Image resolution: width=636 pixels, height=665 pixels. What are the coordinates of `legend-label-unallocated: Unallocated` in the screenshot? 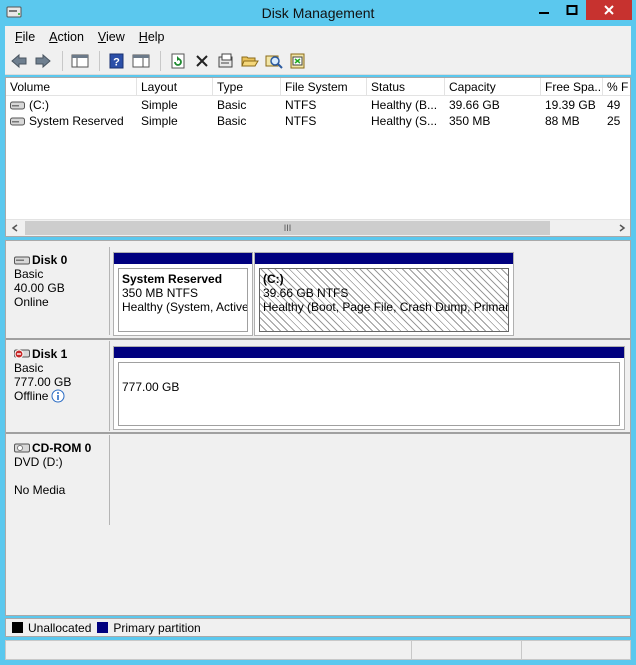 It's located at (60, 627).